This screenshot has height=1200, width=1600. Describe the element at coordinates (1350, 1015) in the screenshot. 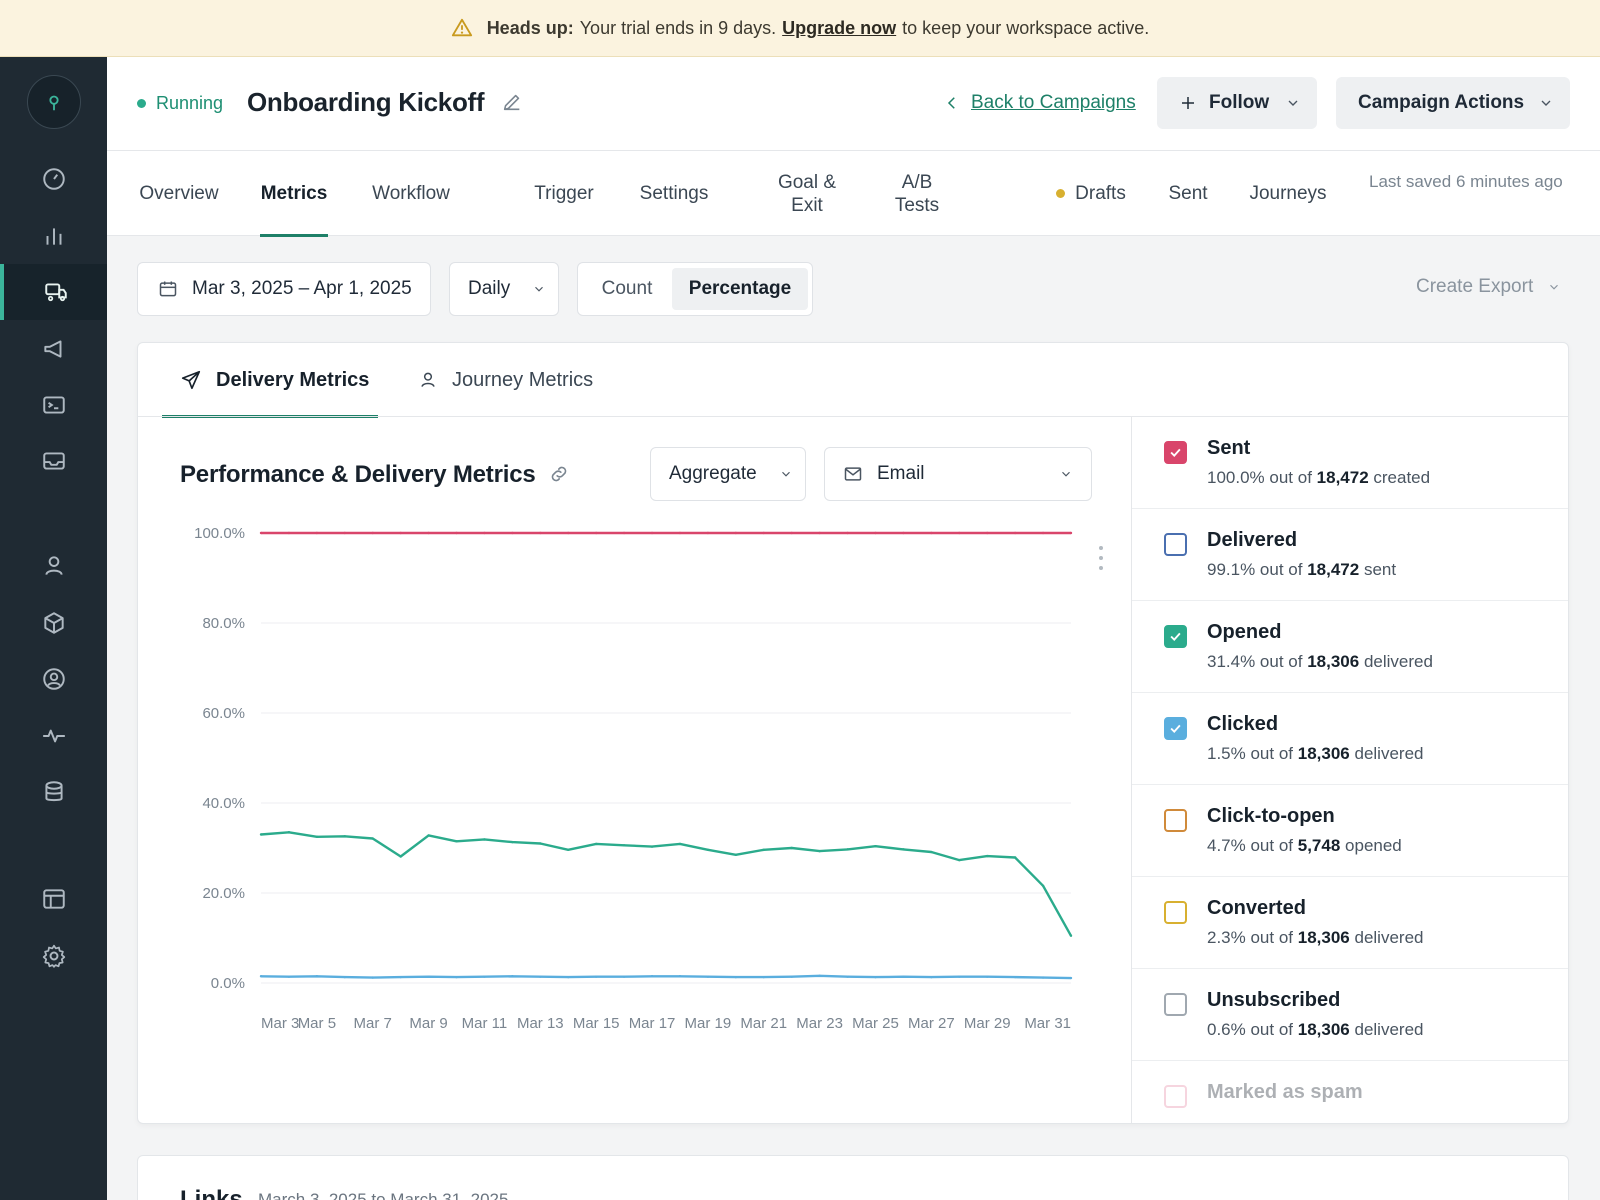

I see `legend-item: Unsubscribed 0.6% out of 18,306 delivered` at that location.